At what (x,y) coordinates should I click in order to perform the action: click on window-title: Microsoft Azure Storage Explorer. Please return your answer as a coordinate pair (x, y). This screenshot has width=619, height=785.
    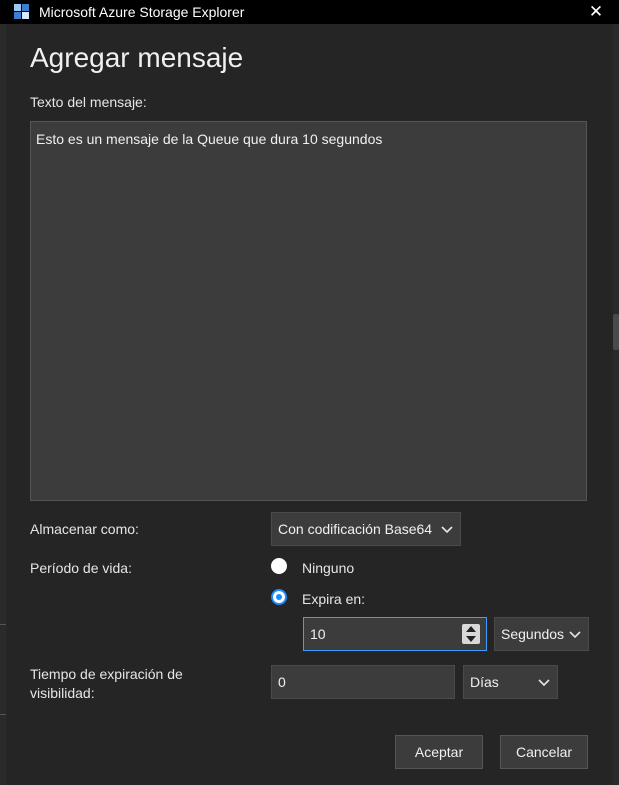
    Looking at the image, I should click on (142, 12).